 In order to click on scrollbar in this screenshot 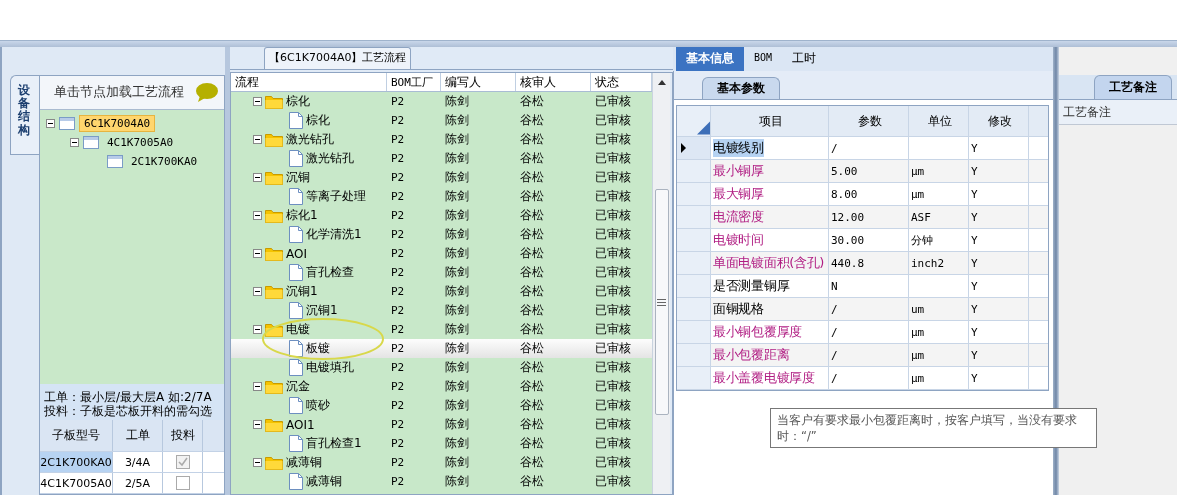, I will do `click(661, 283)`.